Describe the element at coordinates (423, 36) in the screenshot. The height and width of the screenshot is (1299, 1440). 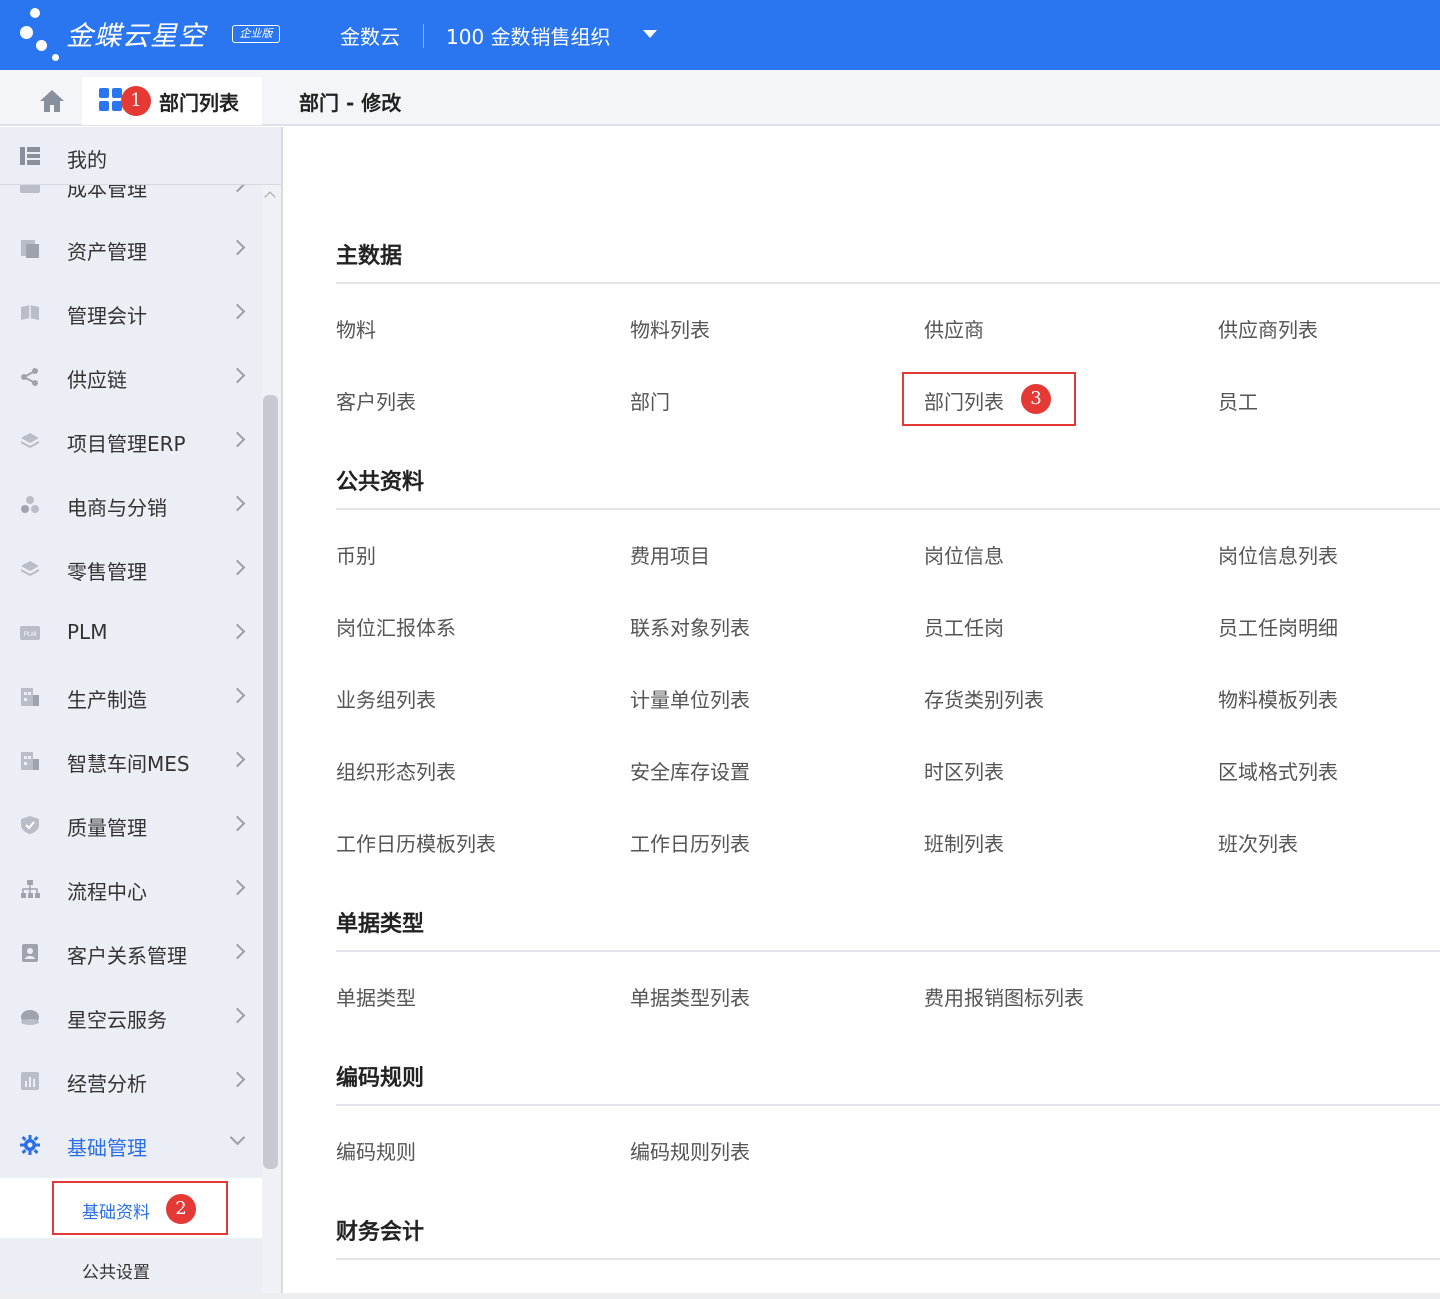
I see `header-divider` at that location.